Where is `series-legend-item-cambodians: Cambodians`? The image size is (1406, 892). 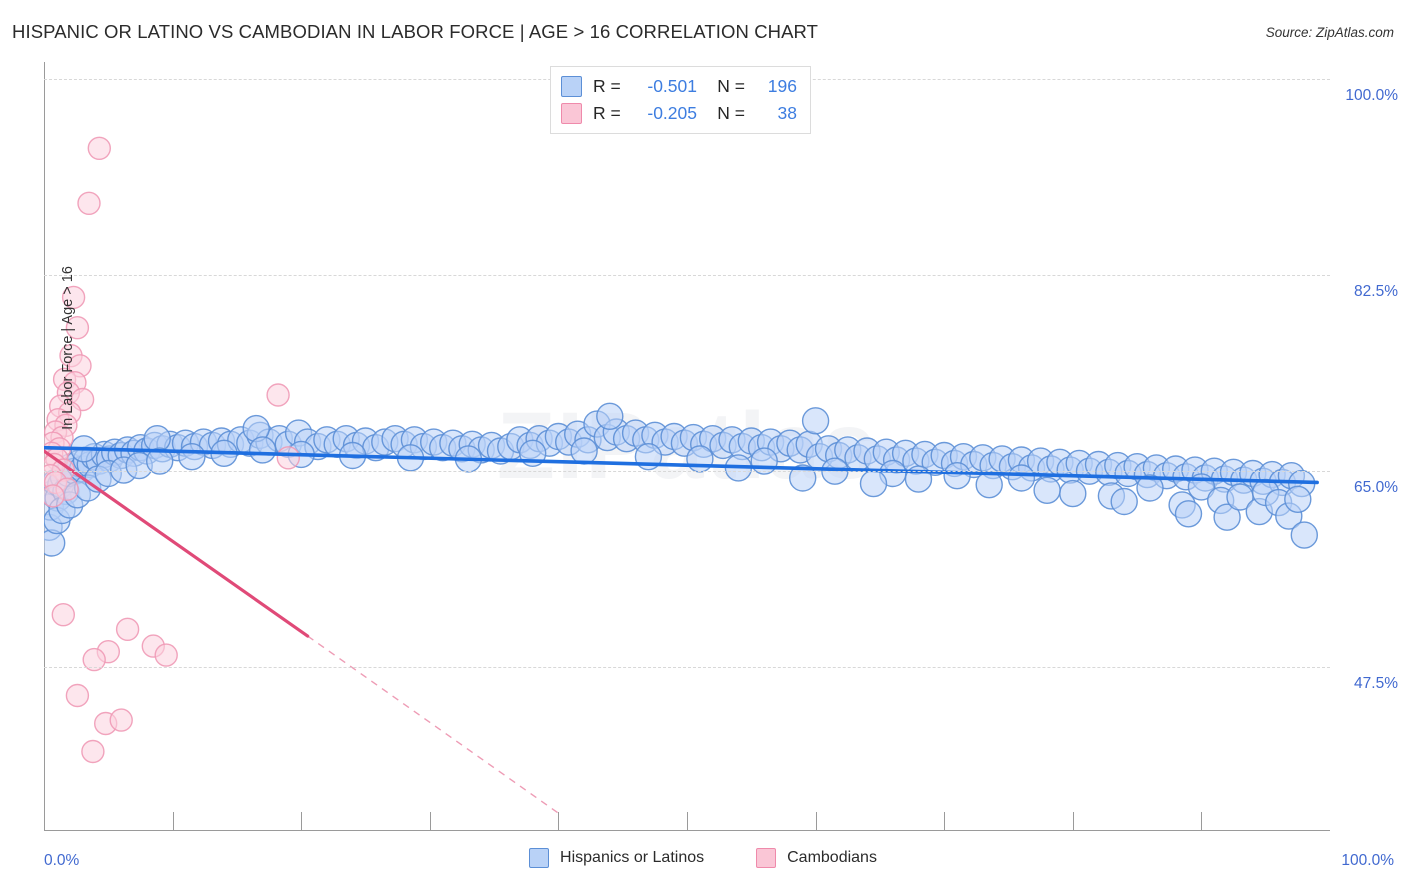 series-legend-item-cambodians: Cambodians is located at coordinates (816, 858).